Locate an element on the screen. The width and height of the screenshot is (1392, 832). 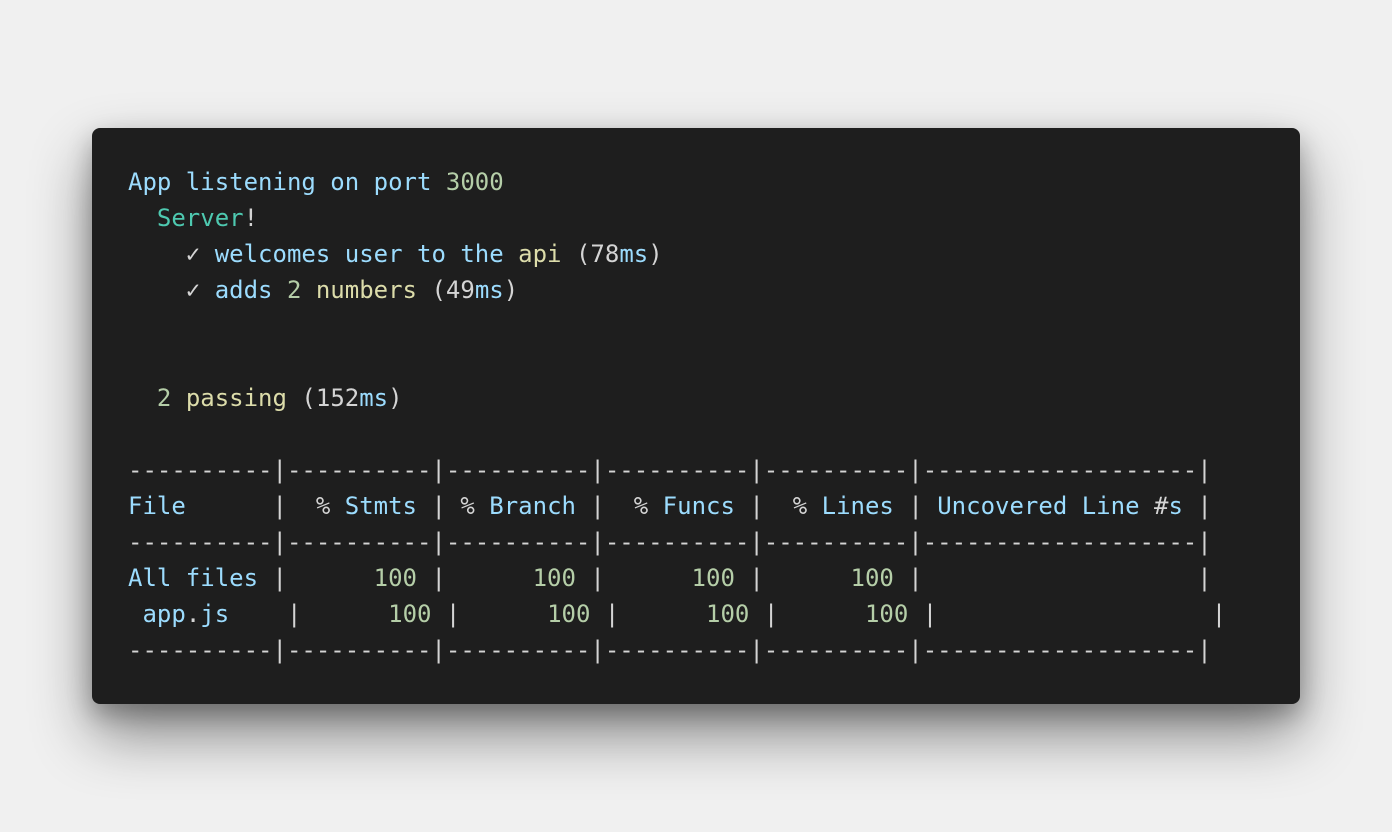
test-line: ✓ welcomes user to the api (78ms) is located at coordinates (677, 254).